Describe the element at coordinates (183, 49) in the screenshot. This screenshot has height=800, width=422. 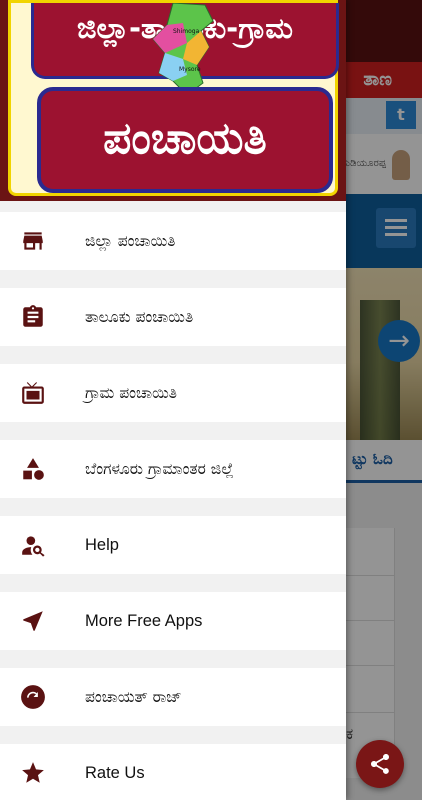
I see `karnataka-map-icon: Shimoga Mysore` at that location.